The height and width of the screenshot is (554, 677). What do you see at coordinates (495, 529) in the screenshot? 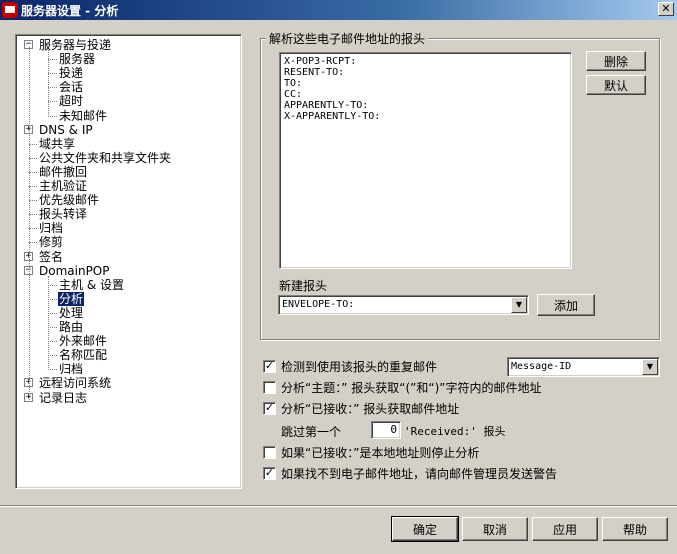
I see `cancel-button: 取消` at bounding box center [495, 529].